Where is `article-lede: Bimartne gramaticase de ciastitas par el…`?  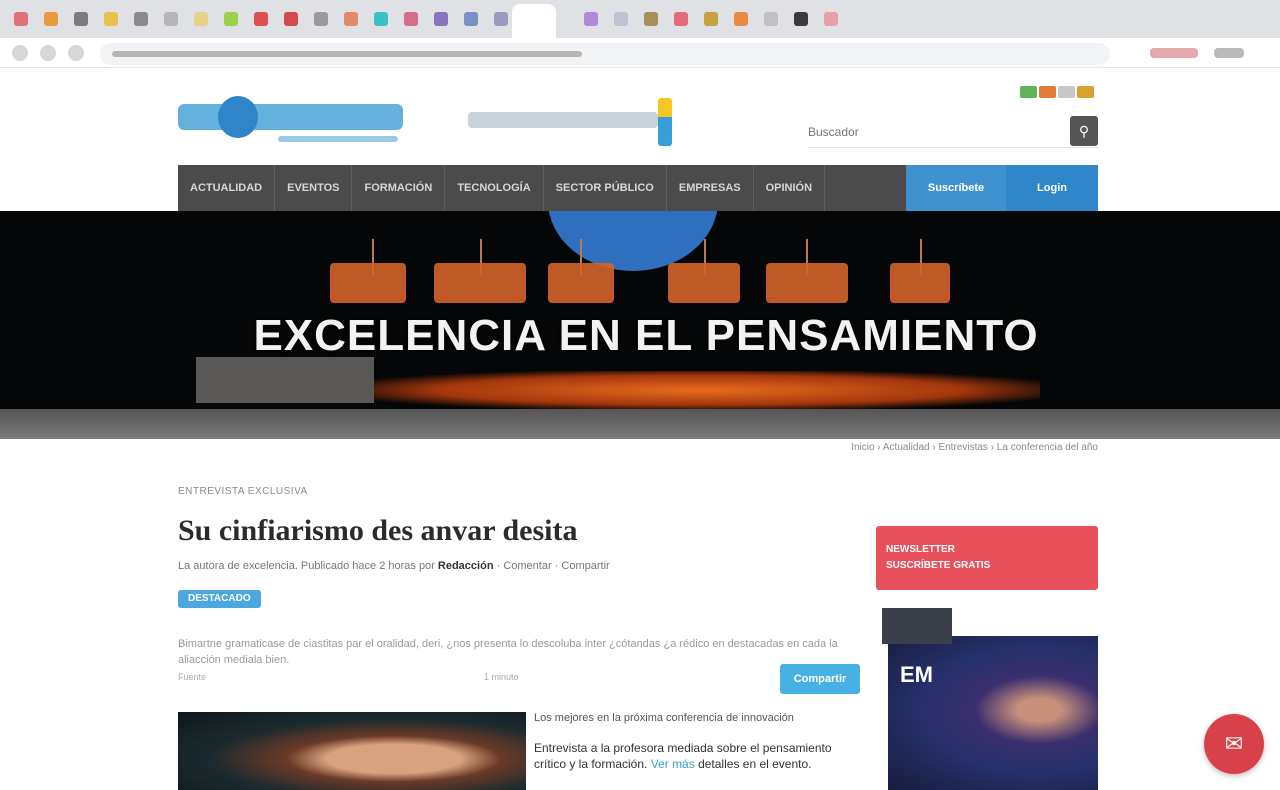 article-lede: Bimartne gramaticase de ciastitas par el… is located at coordinates (508, 652).